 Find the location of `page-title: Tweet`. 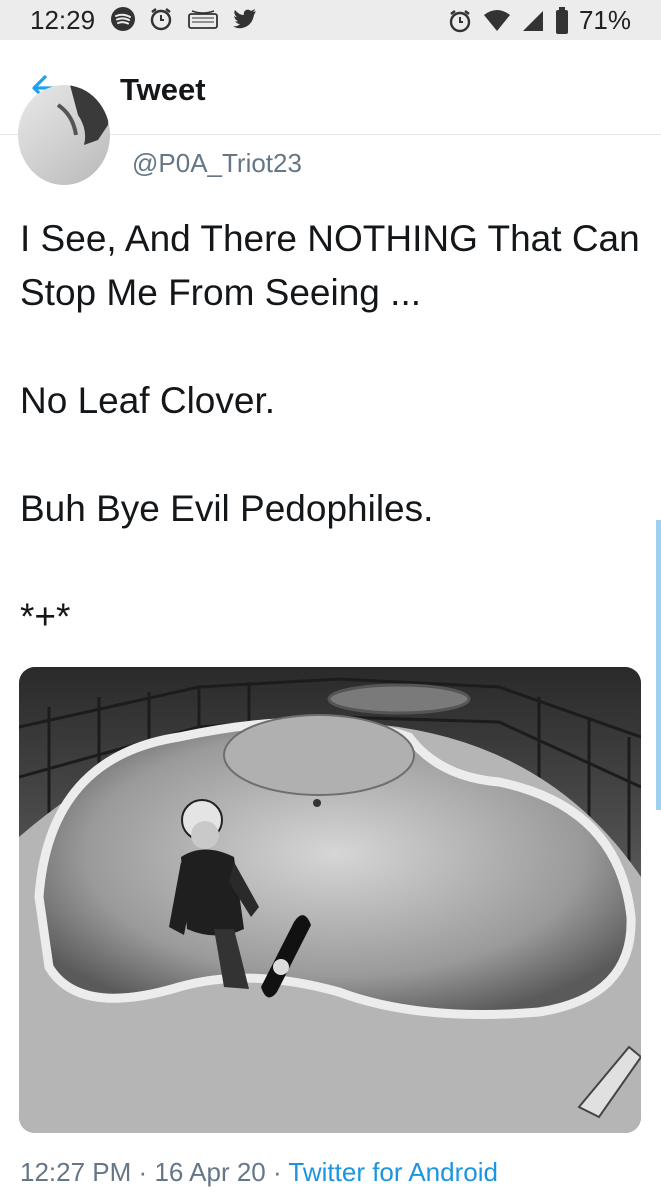

page-title: Tweet is located at coordinates (163, 89).